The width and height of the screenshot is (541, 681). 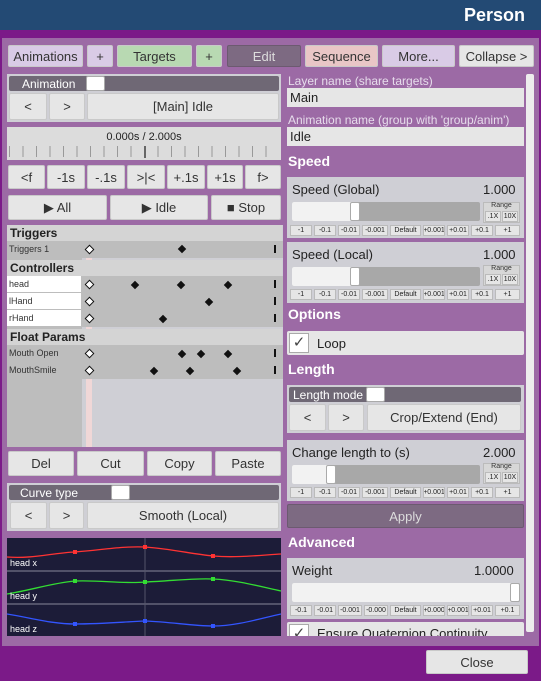 I want to click on speed-local-step-7: +0.01, so click(x=458, y=294).